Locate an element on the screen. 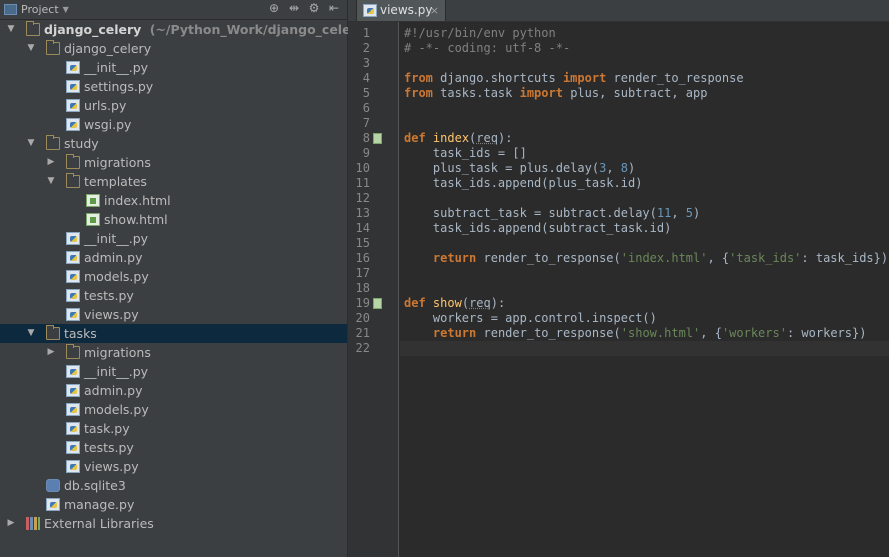 This screenshot has height=557, width=889. code-token: task_ids.append(subtract_task.id) is located at coordinates (538, 228).